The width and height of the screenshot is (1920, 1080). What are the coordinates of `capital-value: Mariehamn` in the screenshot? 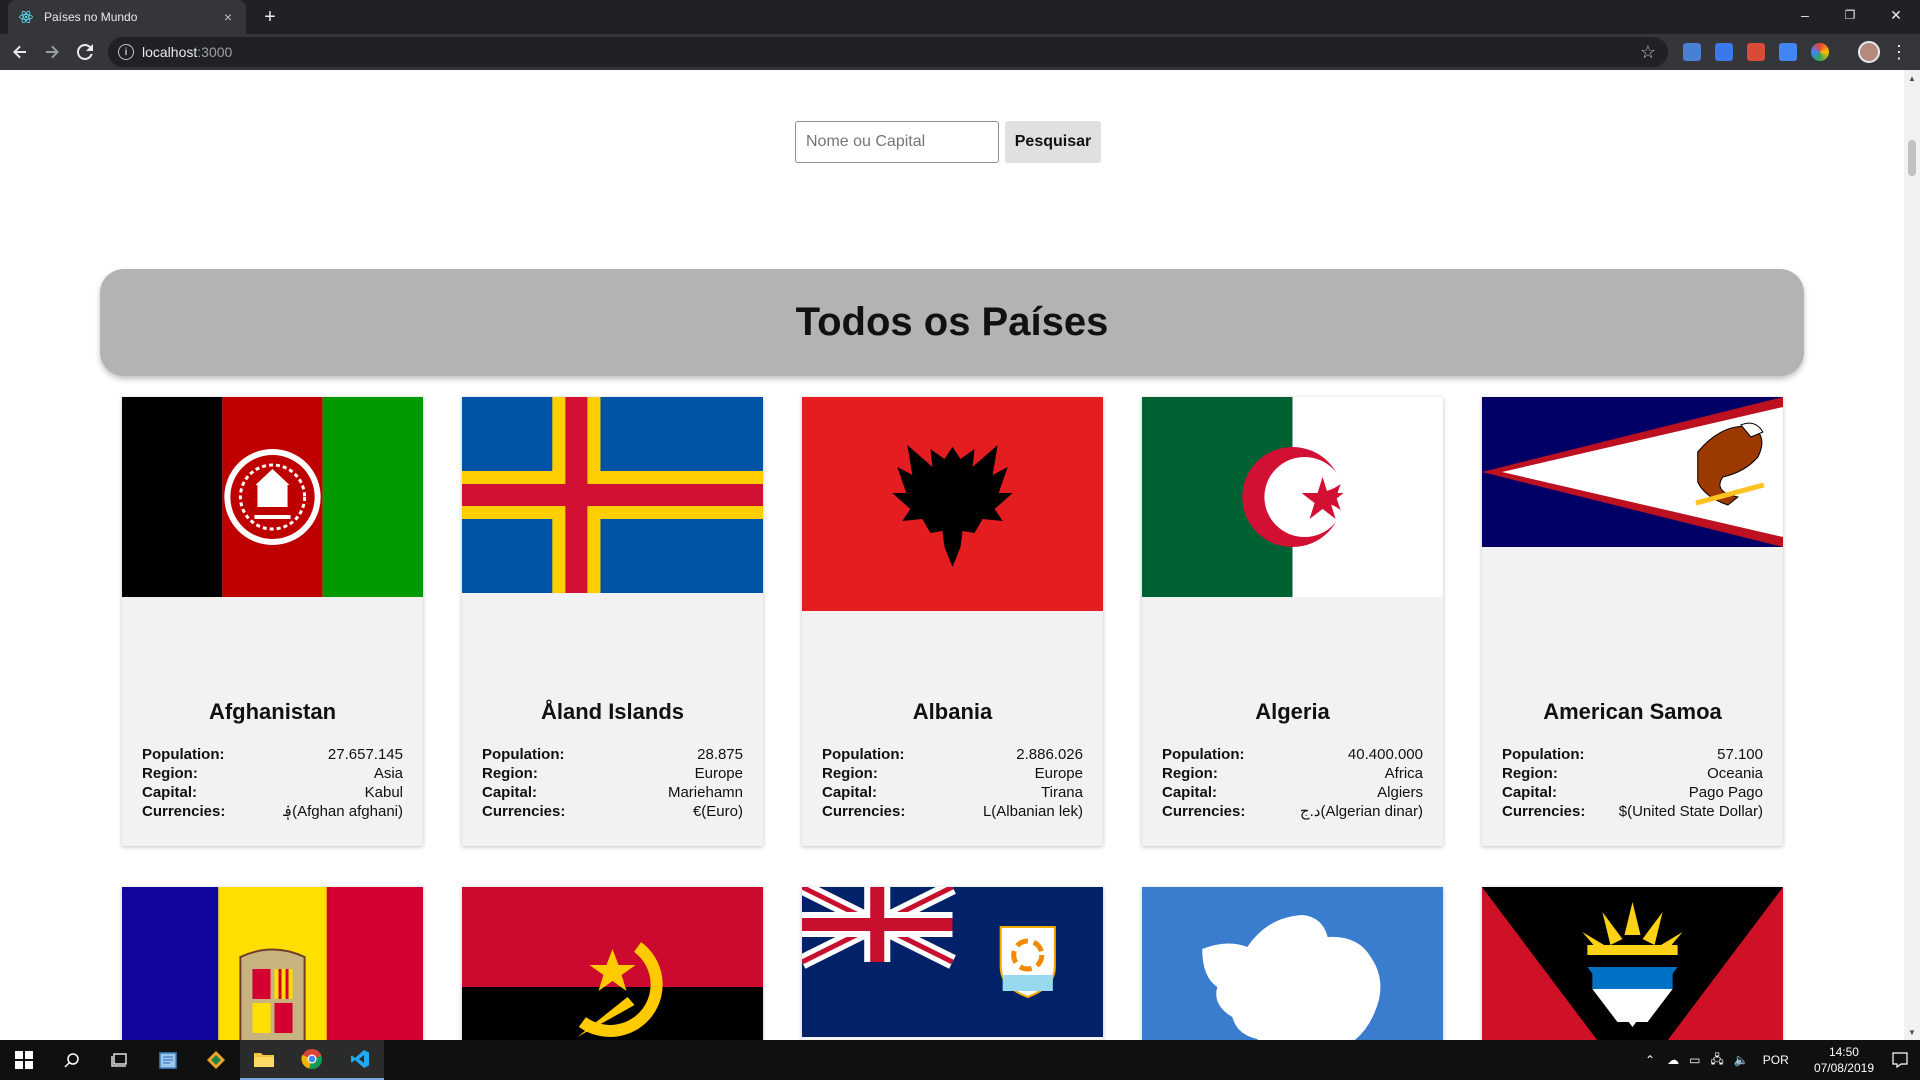 It's located at (705, 792).